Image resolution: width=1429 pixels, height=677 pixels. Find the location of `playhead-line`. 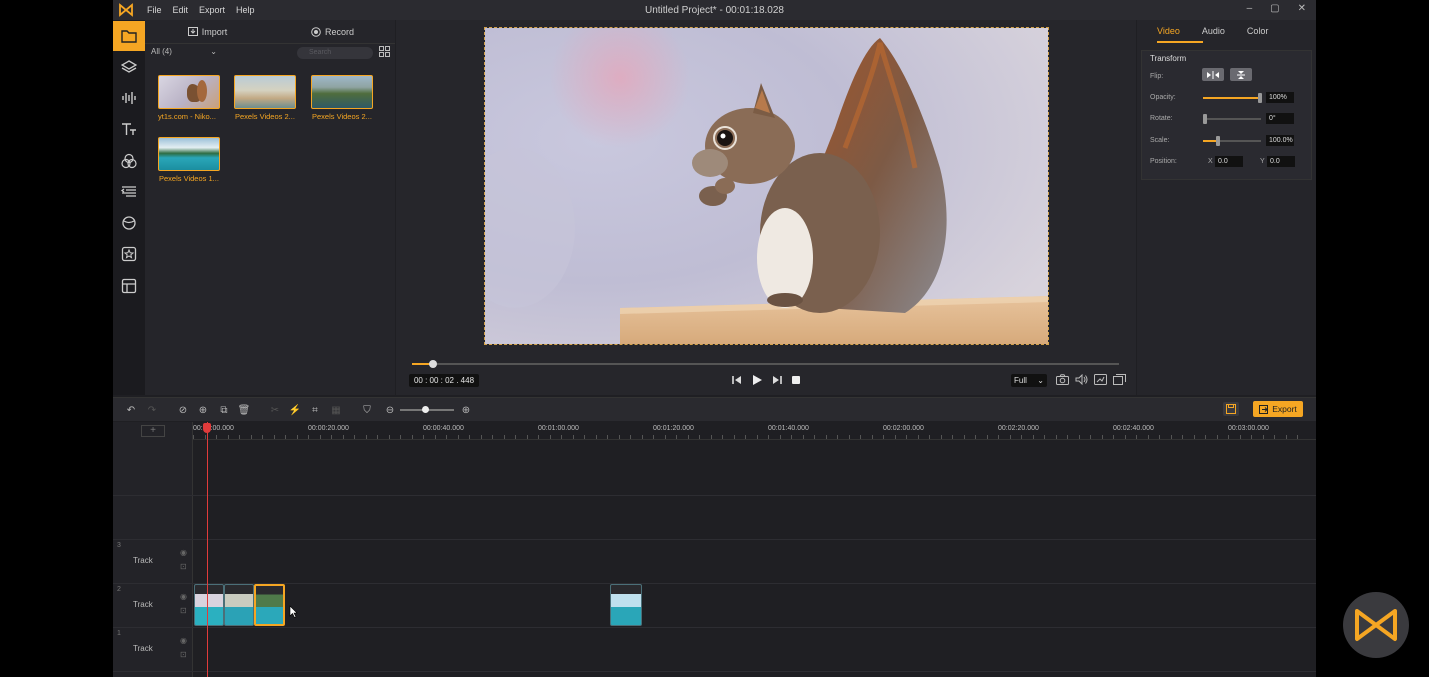

playhead-line is located at coordinates (207, 549).